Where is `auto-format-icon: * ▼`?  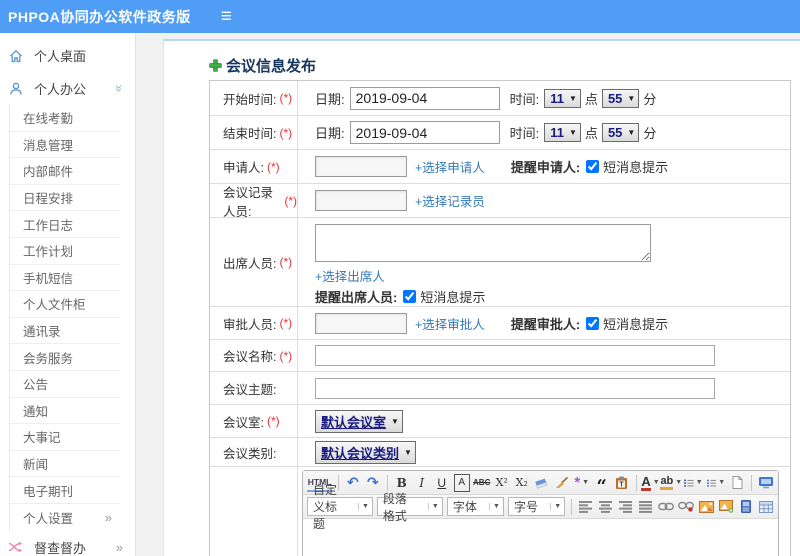
auto-format-icon: * ▼ is located at coordinates (582, 483).